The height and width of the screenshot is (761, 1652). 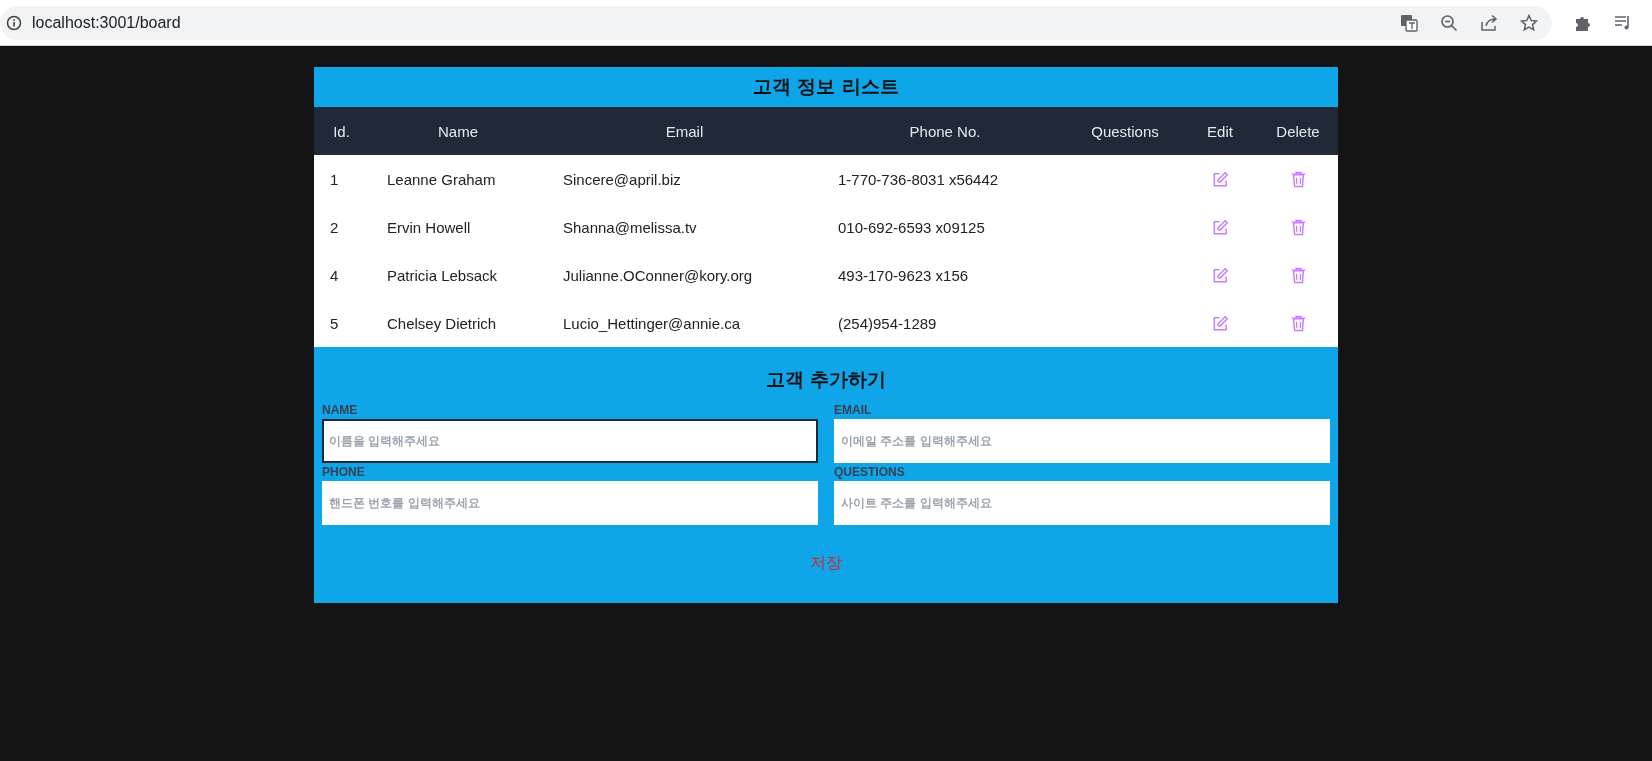 What do you see at coordinates (903, 275) in the screenshot?
I see `table-cell-text: 493-170-9623 x156` at bounding box center [903, 275].